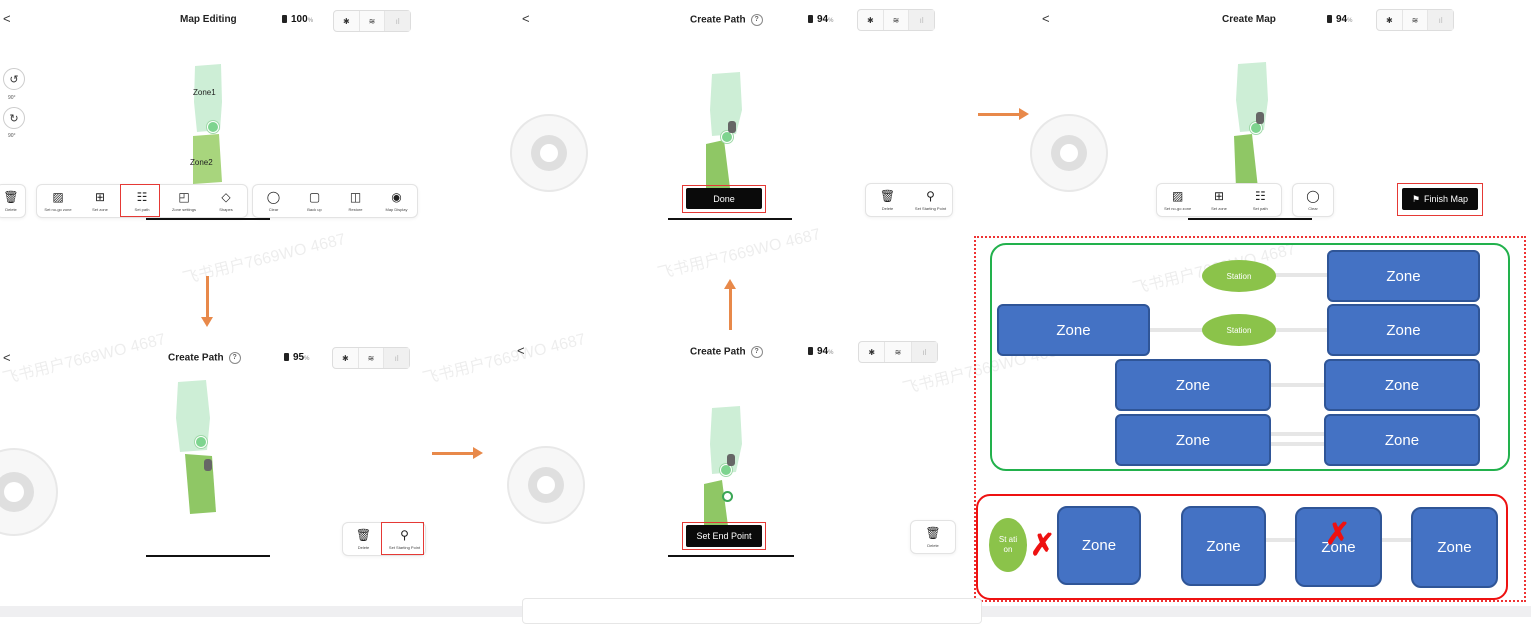  Describe the element at coordinates (727, 496) in the screenshot. I see `end-point-marker` at that location.